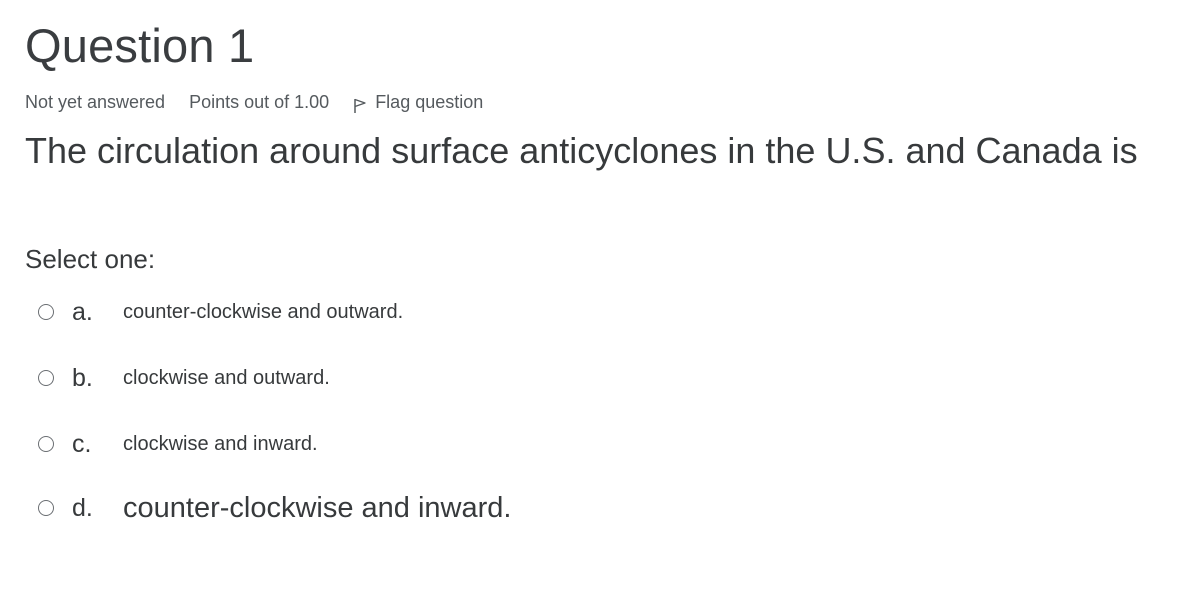 The height and width of the screenshot is (589, 1201). I want to click on answer-option-b: b. clockwise and outward., so click(184, 378).